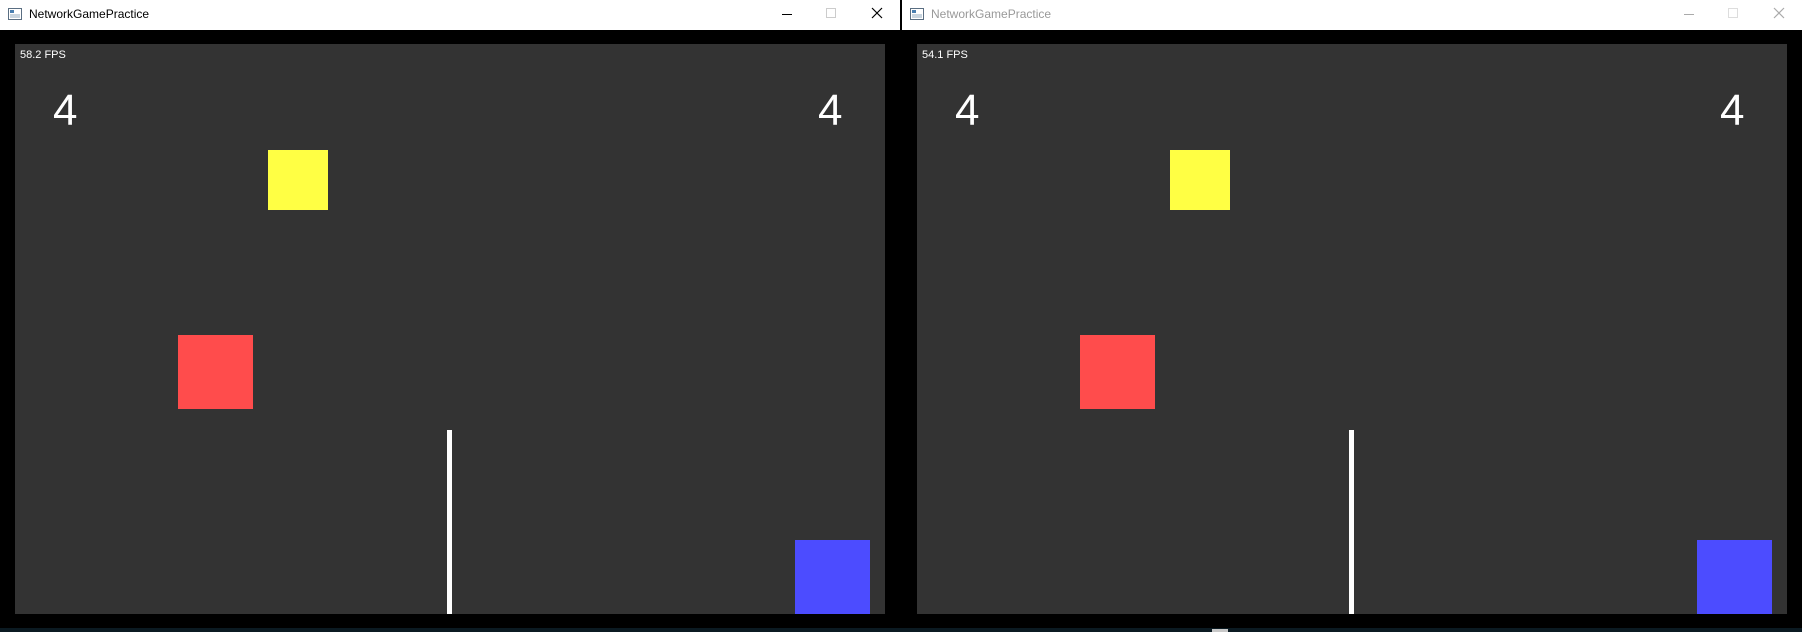 The height and width of the screenshot is (632, 1802). Describe the element at coordinates (945, 55) in the screenshot. I see `fps-counter: 54.1 FPS` at that location.